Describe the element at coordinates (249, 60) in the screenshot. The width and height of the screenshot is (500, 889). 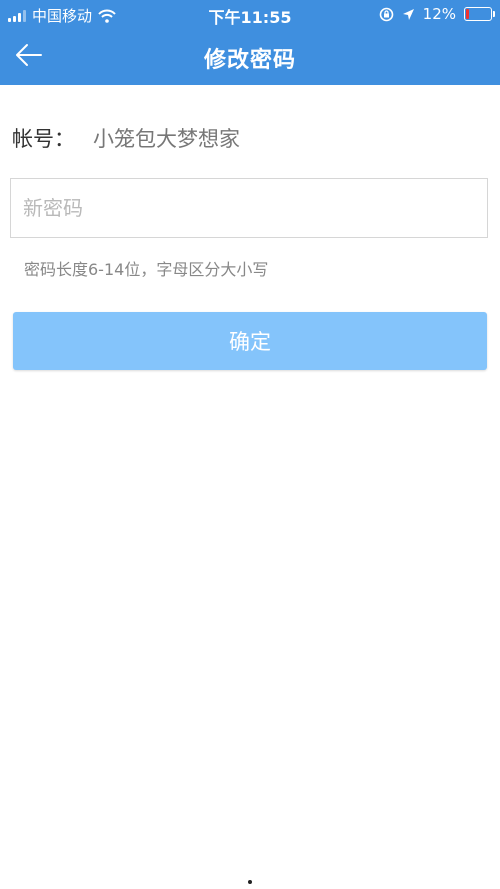
I see `page-title: 修改密码` at that location.